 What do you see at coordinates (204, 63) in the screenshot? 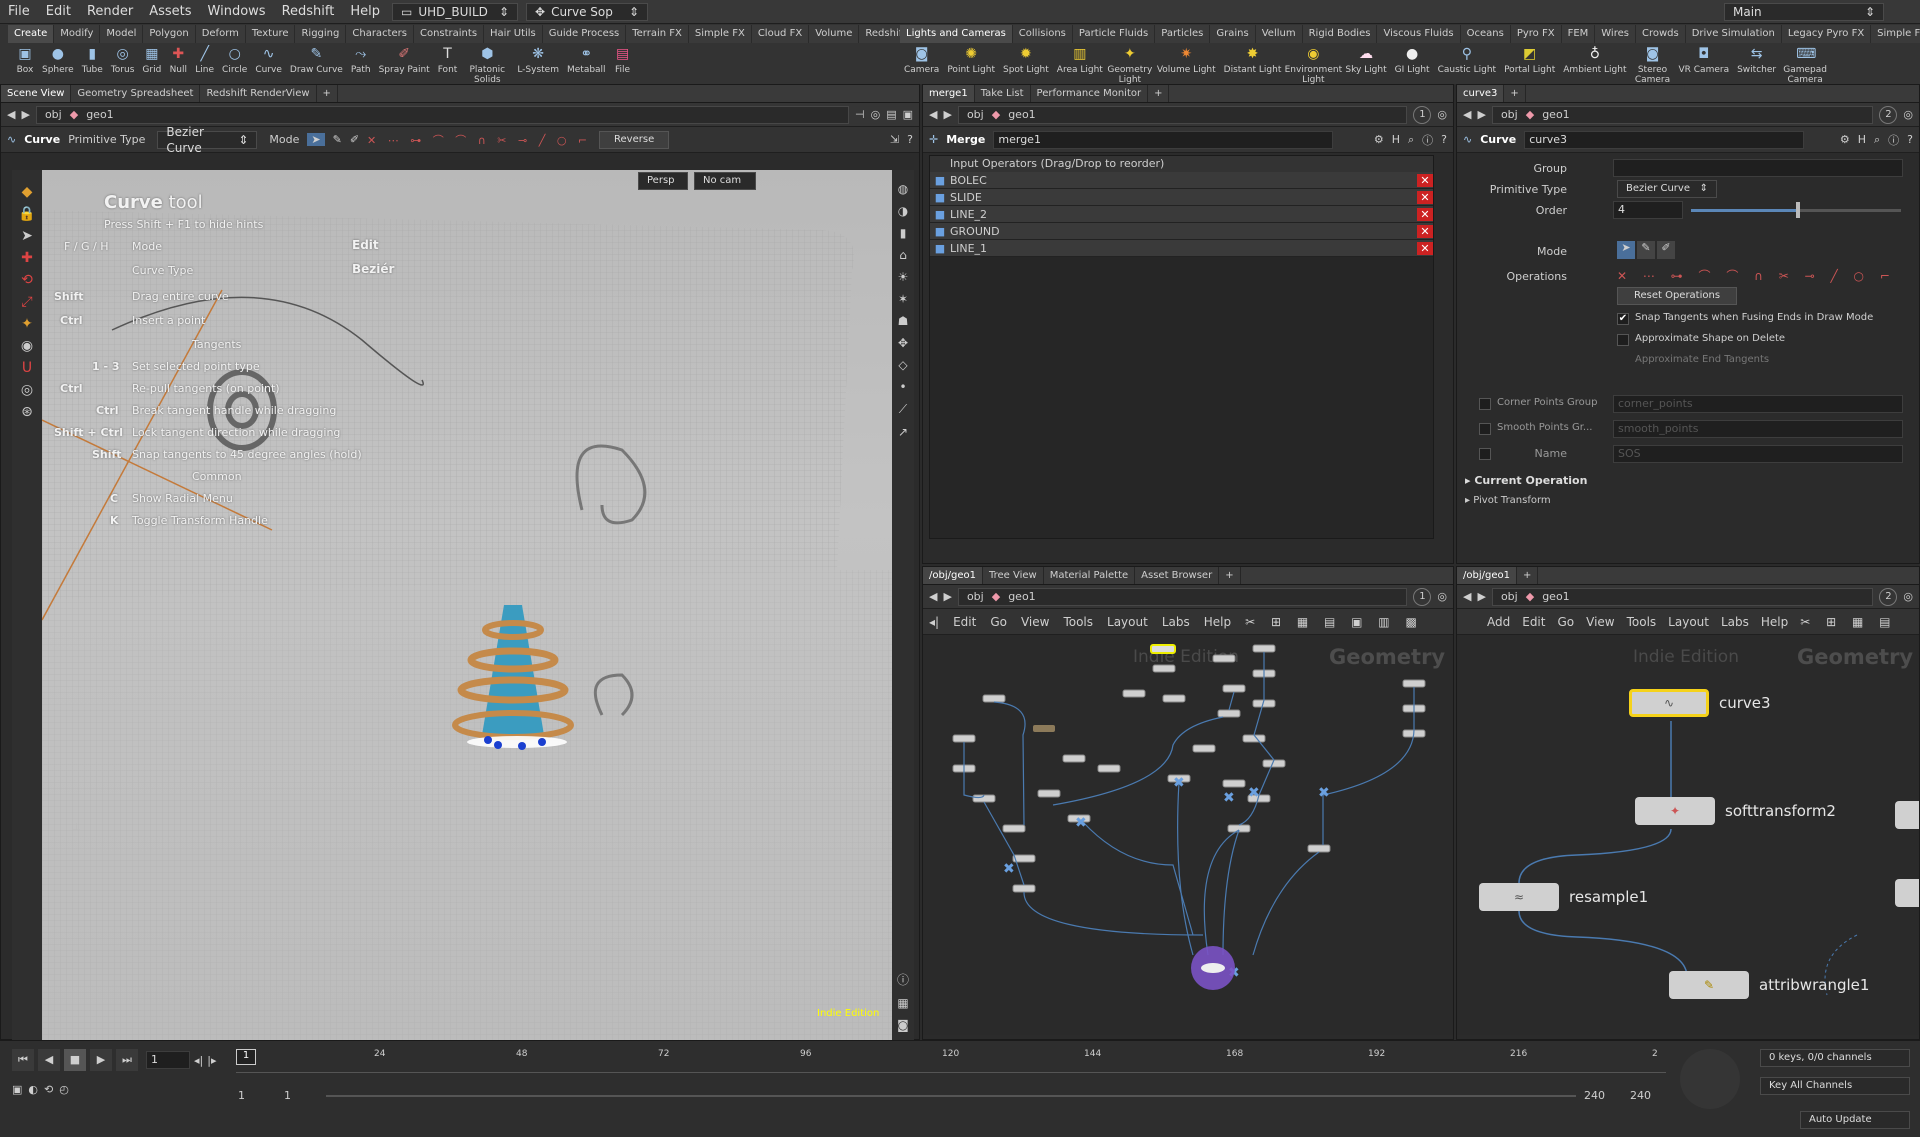
I see `tool-line: ╱ Line` at bounding box center [204, 63].